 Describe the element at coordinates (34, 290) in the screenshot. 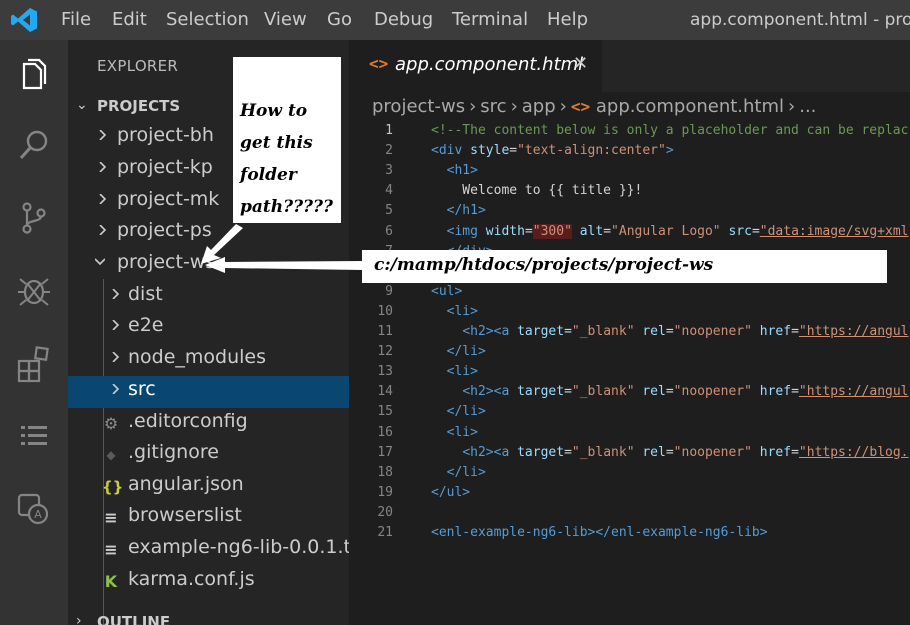

I see `debug-icon` at that location.